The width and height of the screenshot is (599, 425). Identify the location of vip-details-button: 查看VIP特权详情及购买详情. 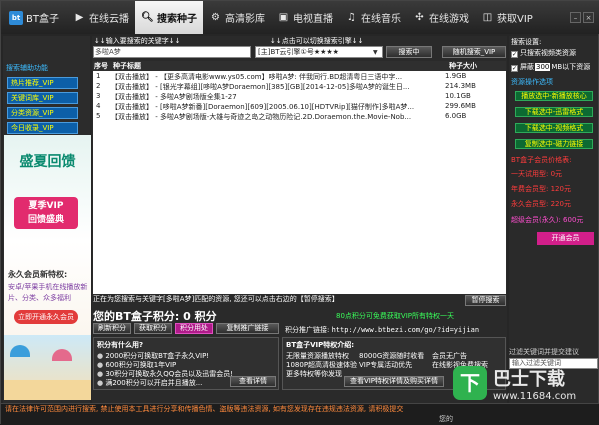
(394, 381).